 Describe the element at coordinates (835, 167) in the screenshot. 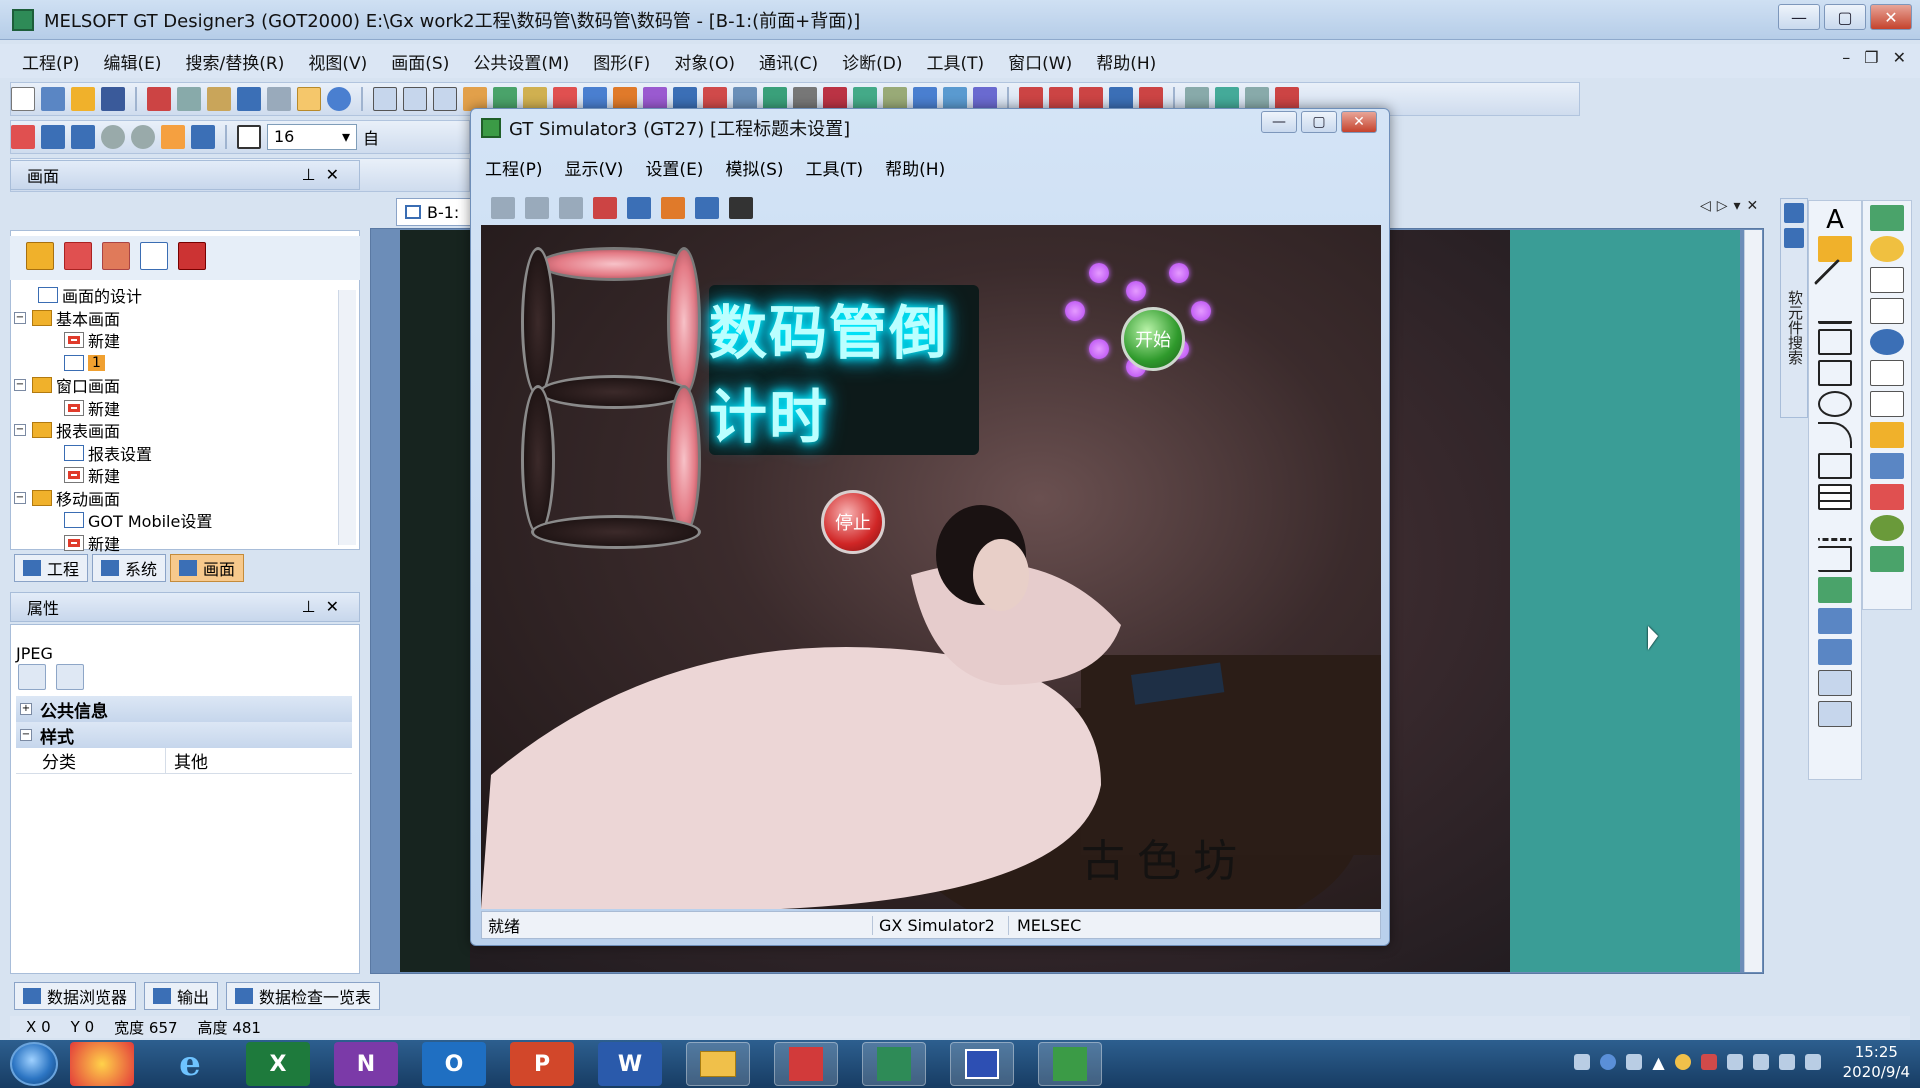

I see `sim-menu-tools: 工具(T)` at that location.